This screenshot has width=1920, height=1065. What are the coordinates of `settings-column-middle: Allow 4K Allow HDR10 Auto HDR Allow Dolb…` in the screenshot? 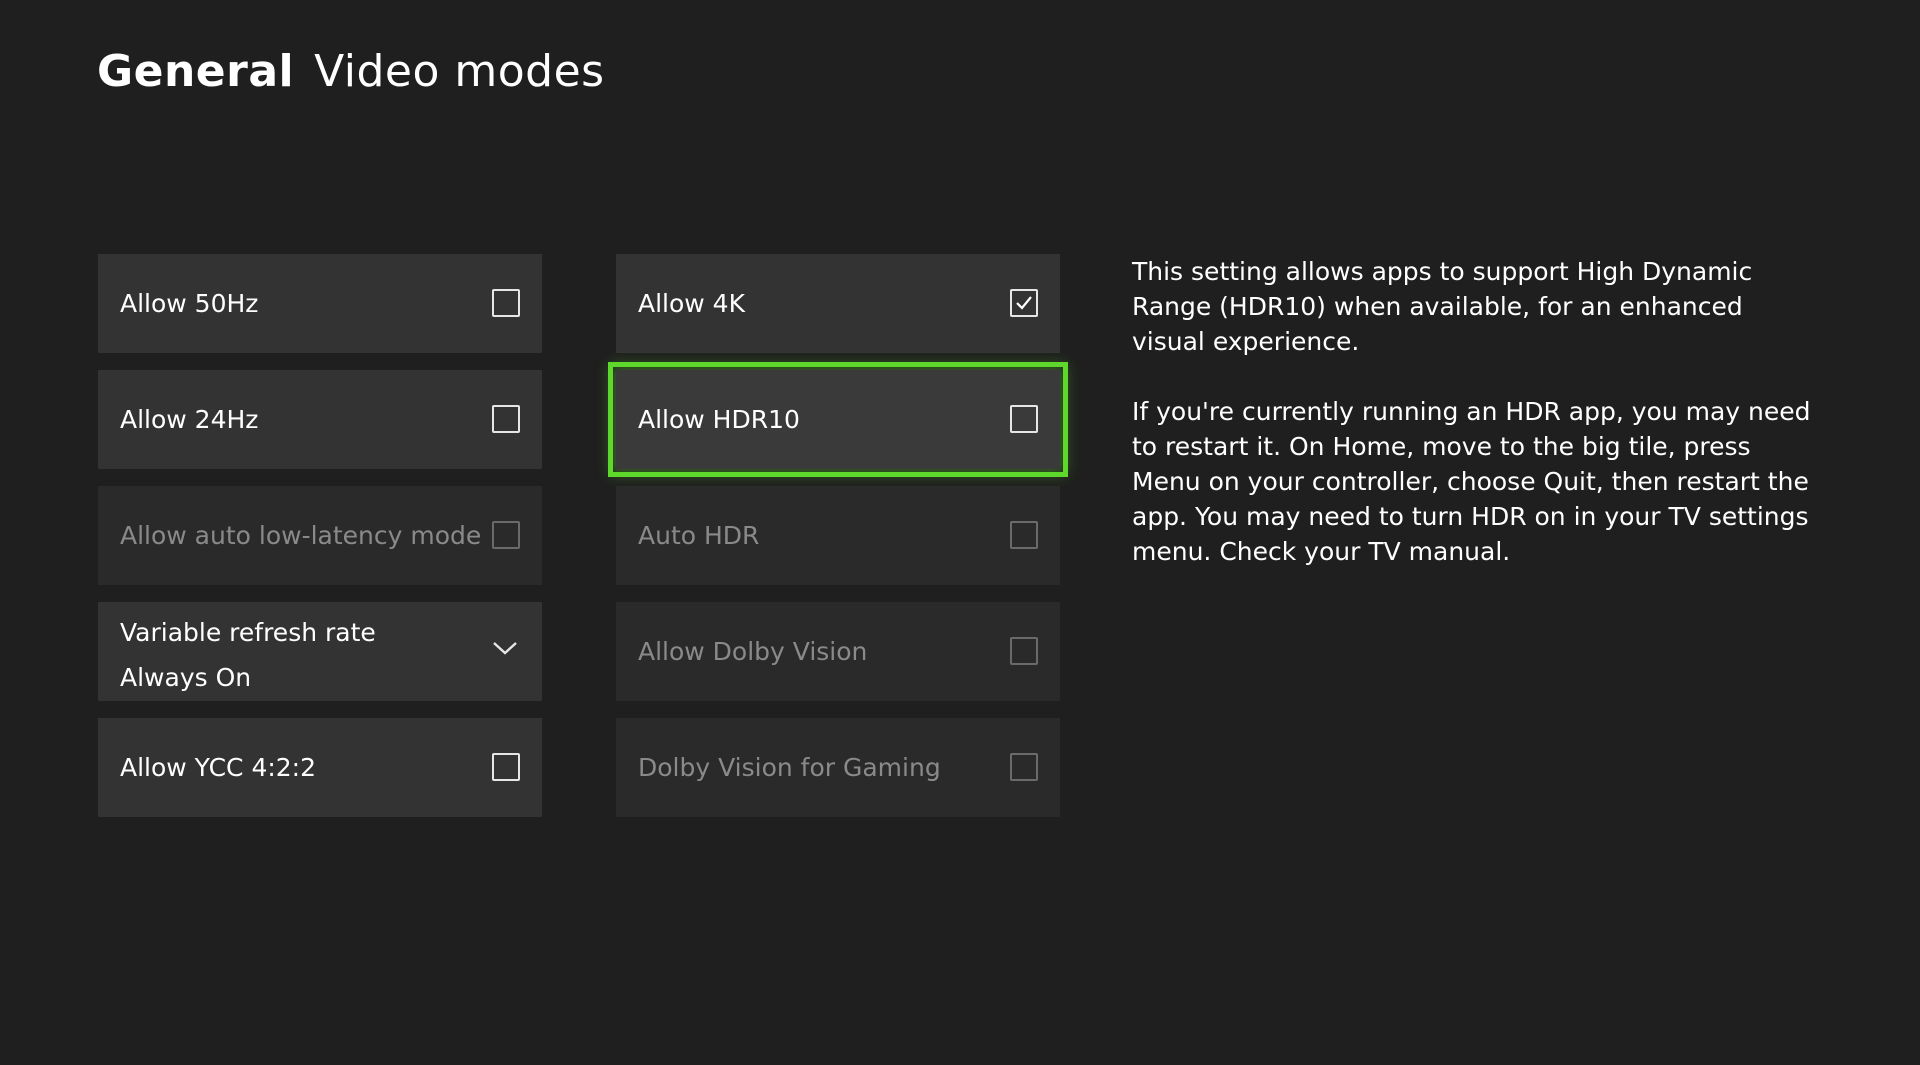 It's located at (838, 544).